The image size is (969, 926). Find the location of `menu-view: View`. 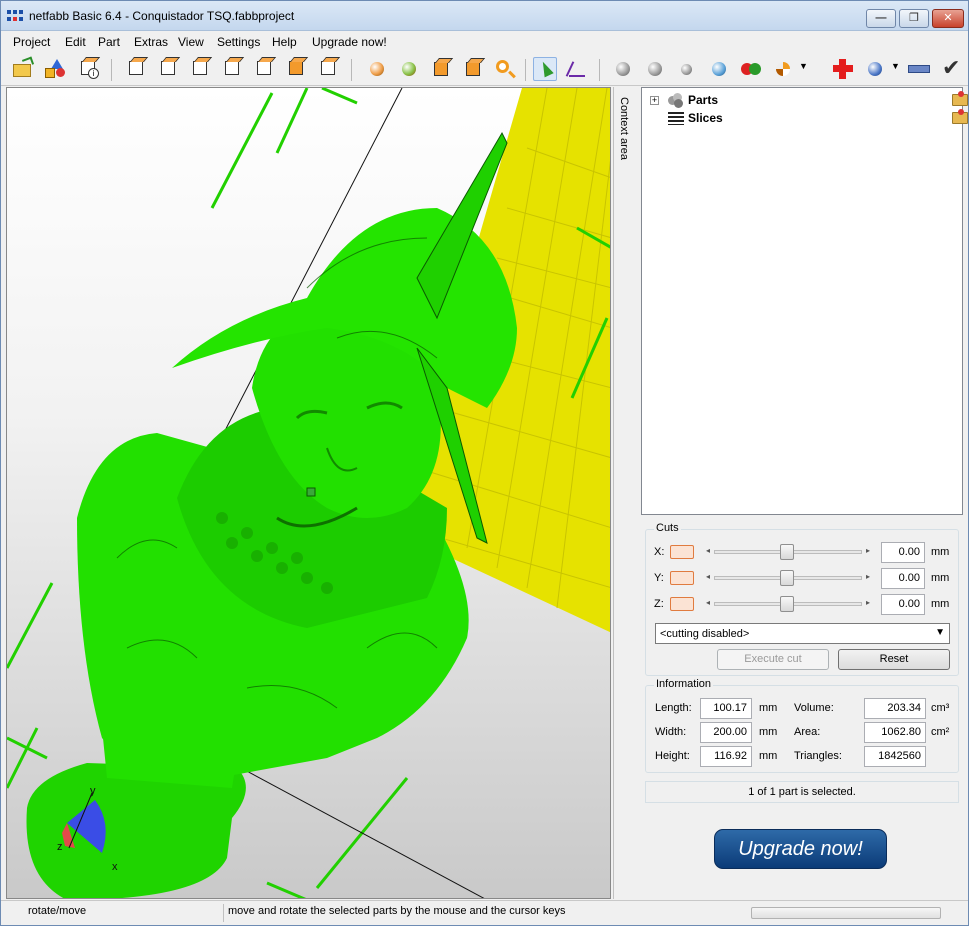

menu-view: View is located at coordinates (191, 42).